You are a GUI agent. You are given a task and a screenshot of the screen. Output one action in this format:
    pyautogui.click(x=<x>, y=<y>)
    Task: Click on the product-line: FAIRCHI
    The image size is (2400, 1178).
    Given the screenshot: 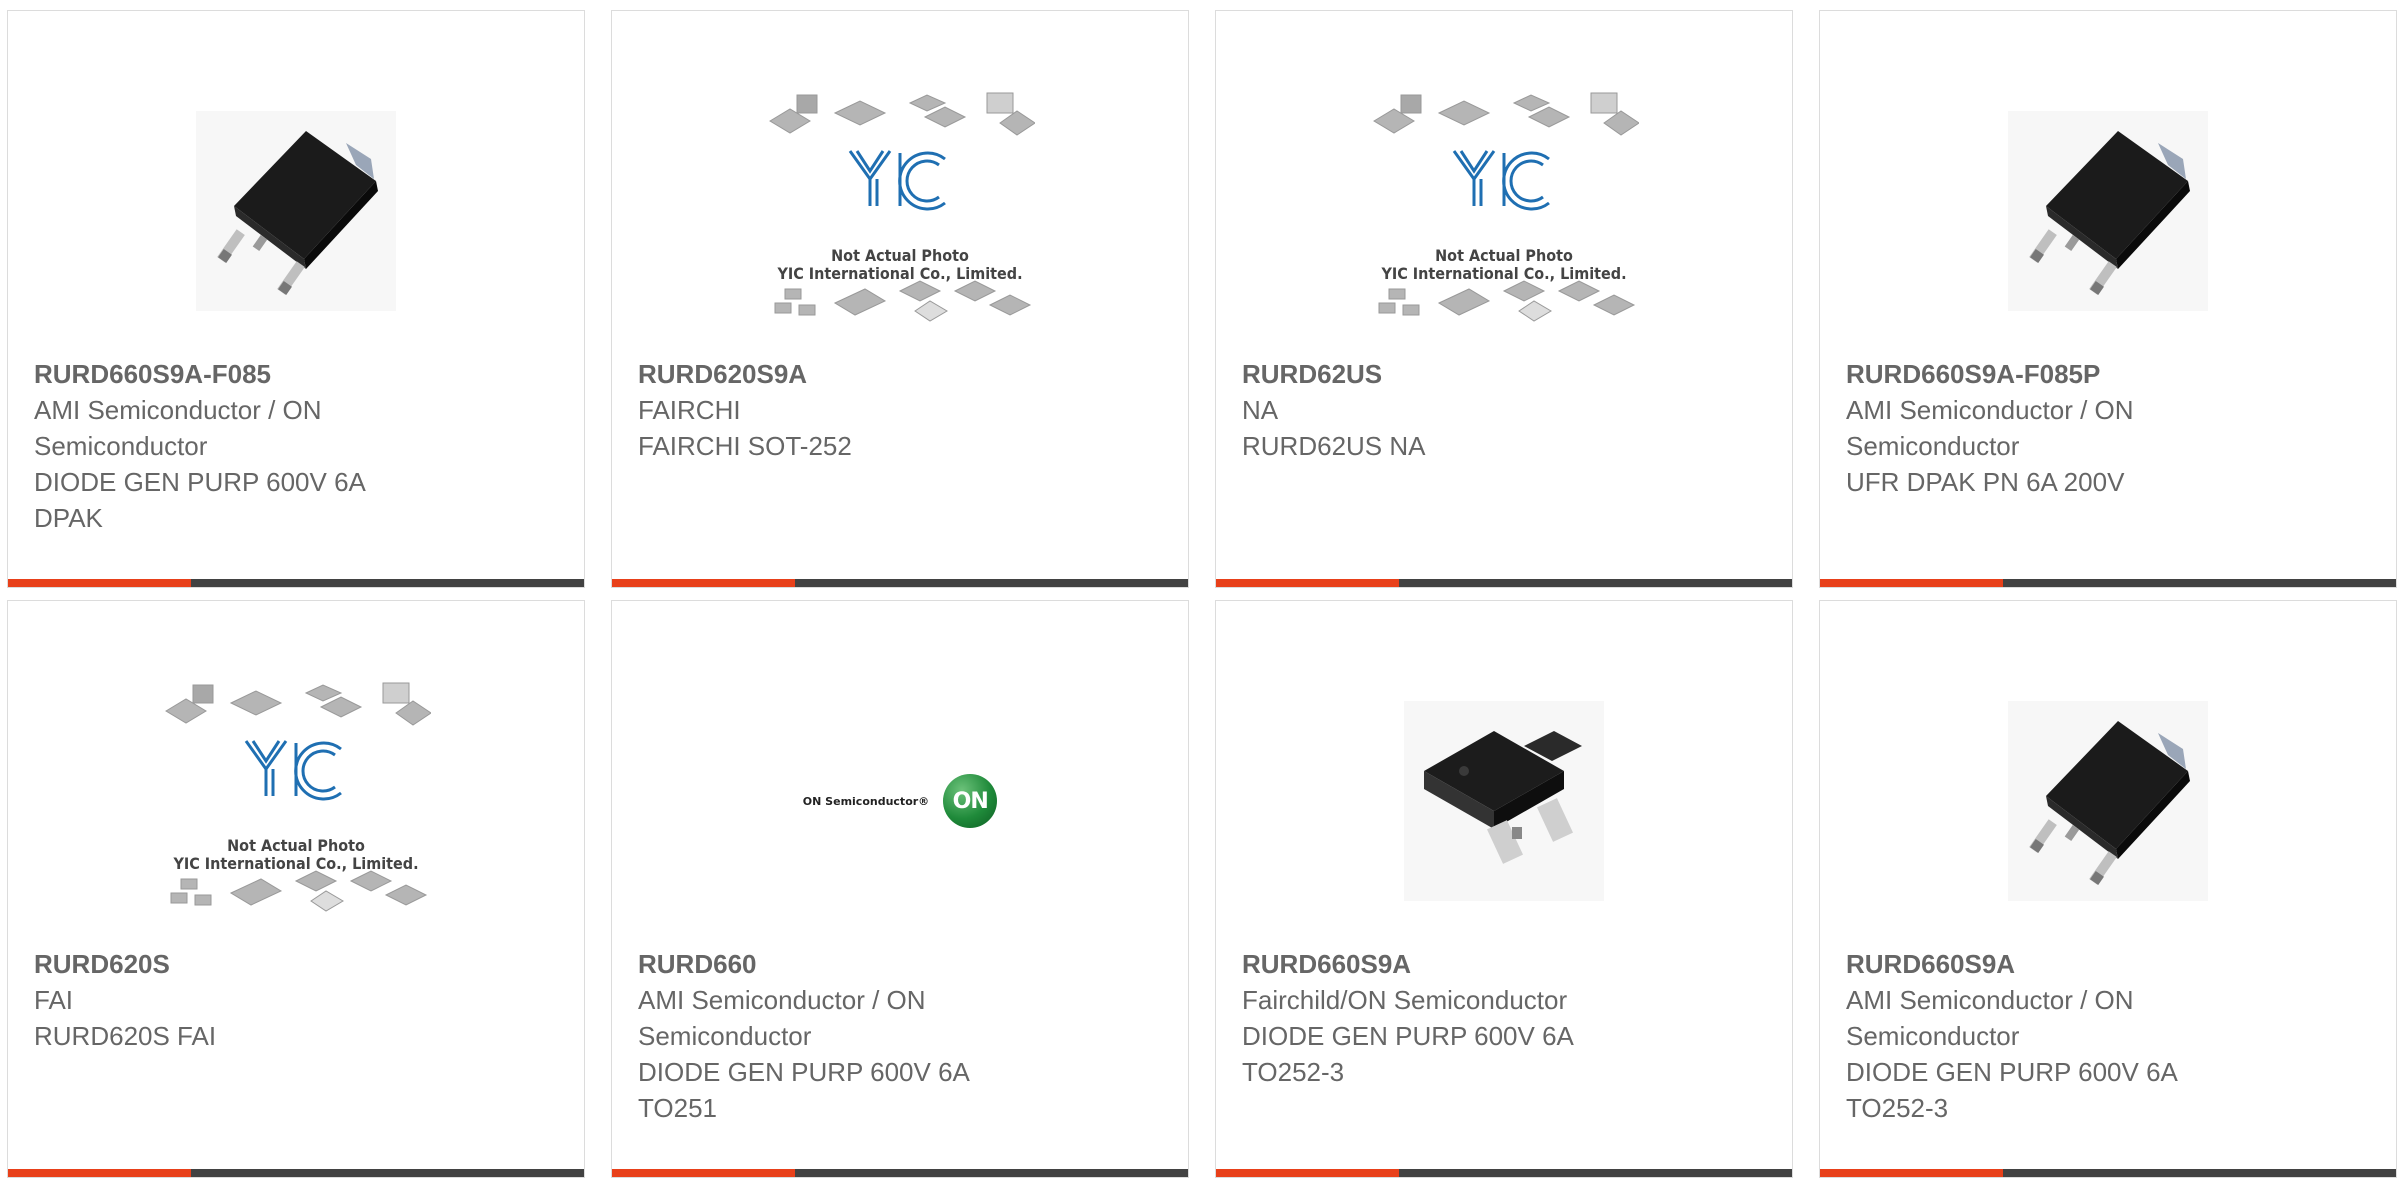 What is the action you would take?
    pyautogui.click(x=689, y=410)
    